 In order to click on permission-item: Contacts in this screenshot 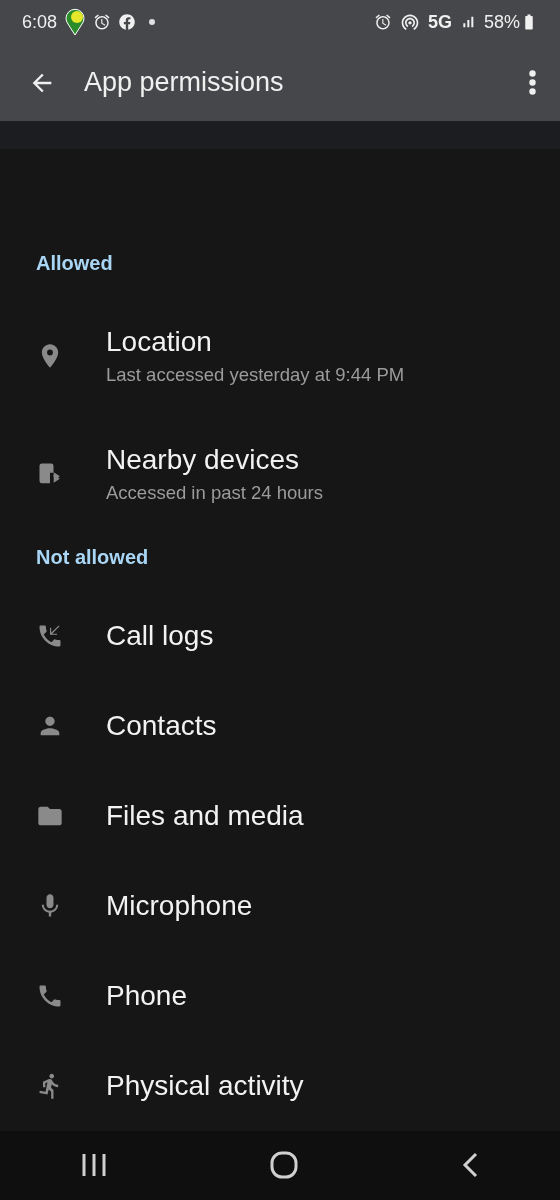, I will do `click(280, 725)`.